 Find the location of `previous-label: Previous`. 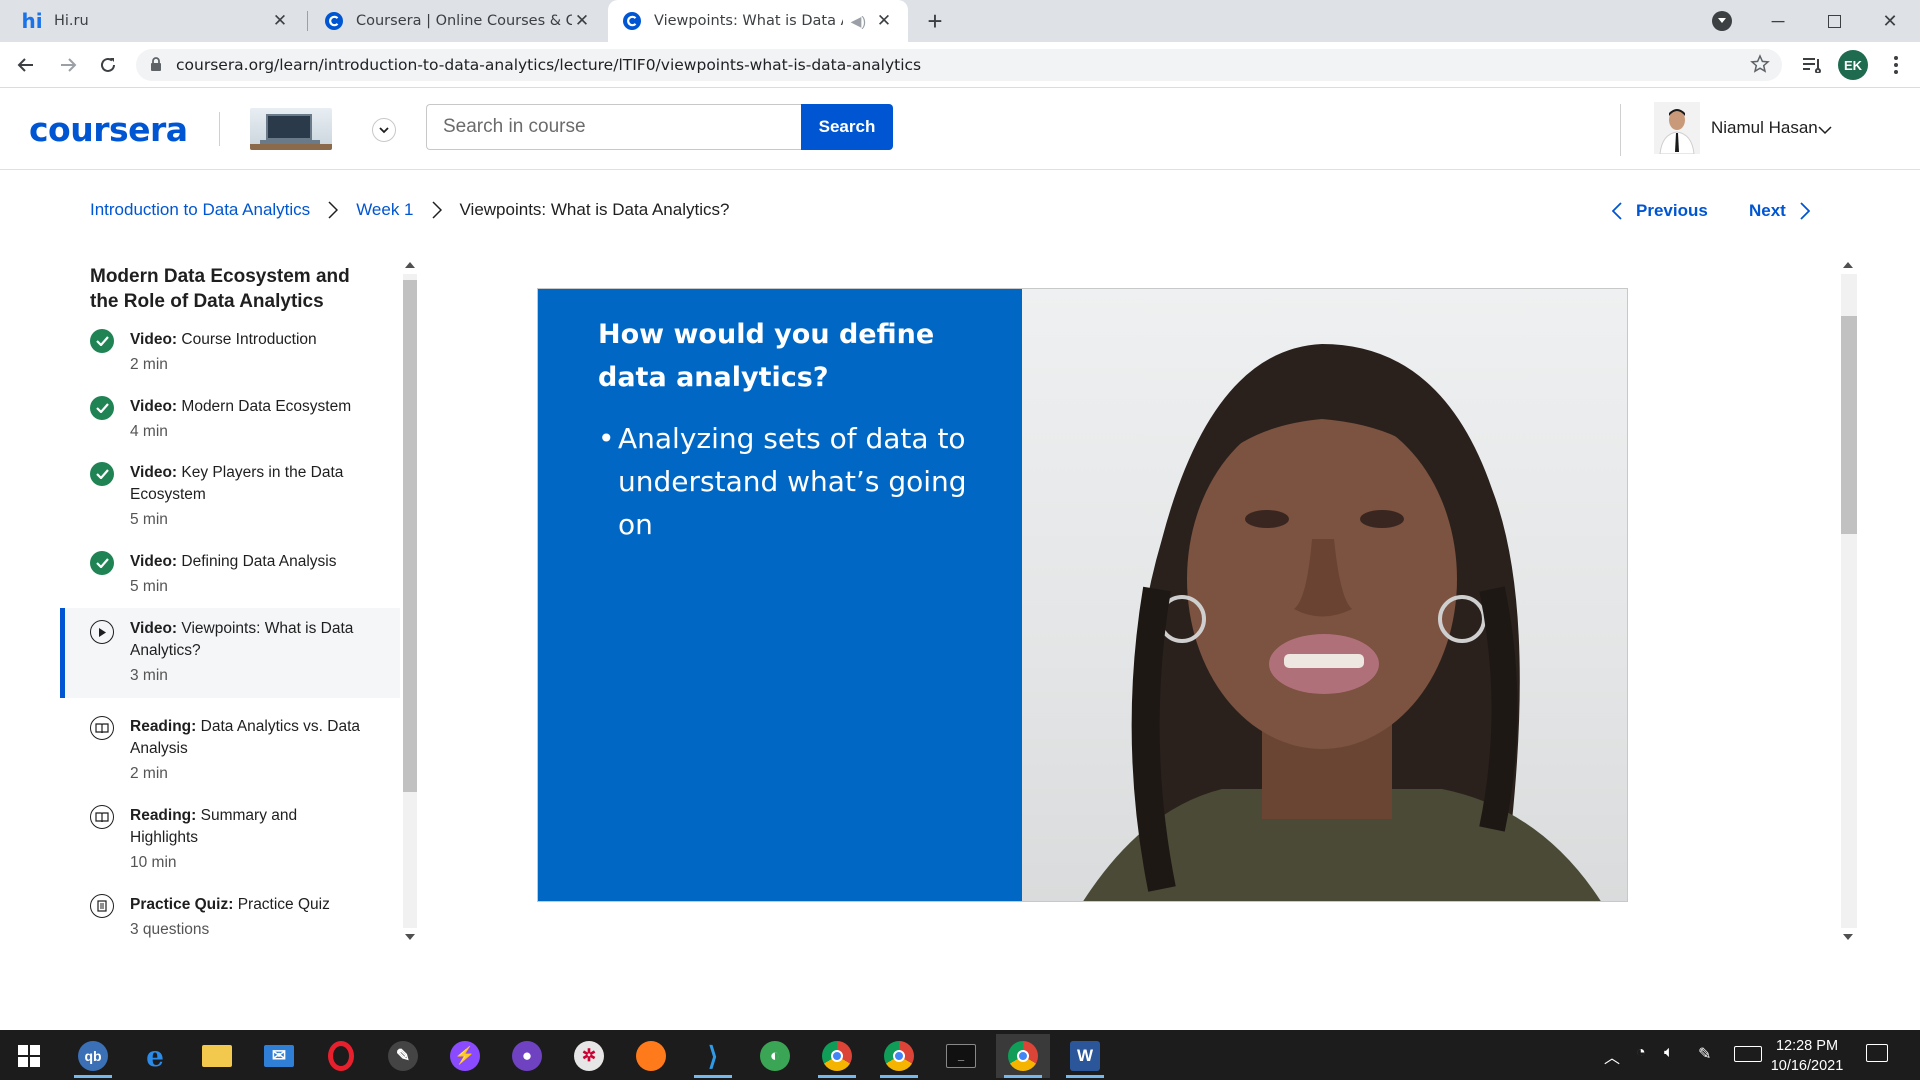

previous-label: Previous is located at coordinates (1672, 210).